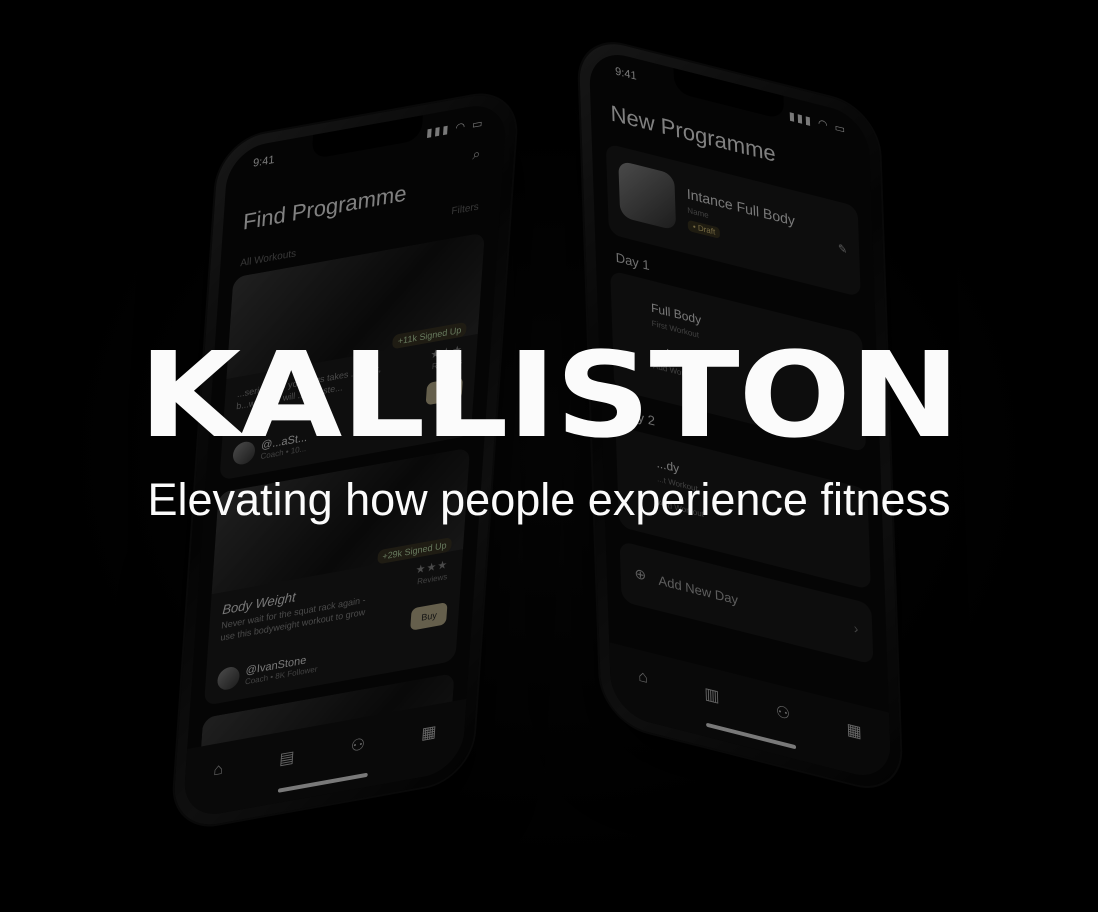 The width and height of the screenshot is (1098, 912). Describe the element at coordinates (549, 395) in the screenshot. I see `brand-title: KALLISTON` at that location.